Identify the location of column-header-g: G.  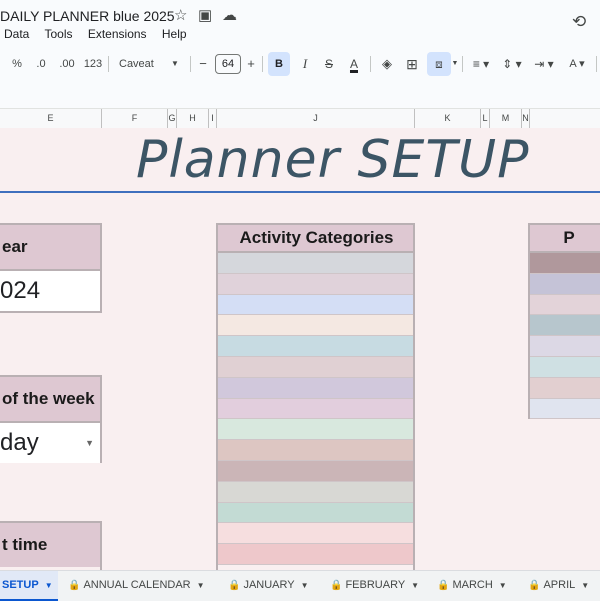
(172, 118).